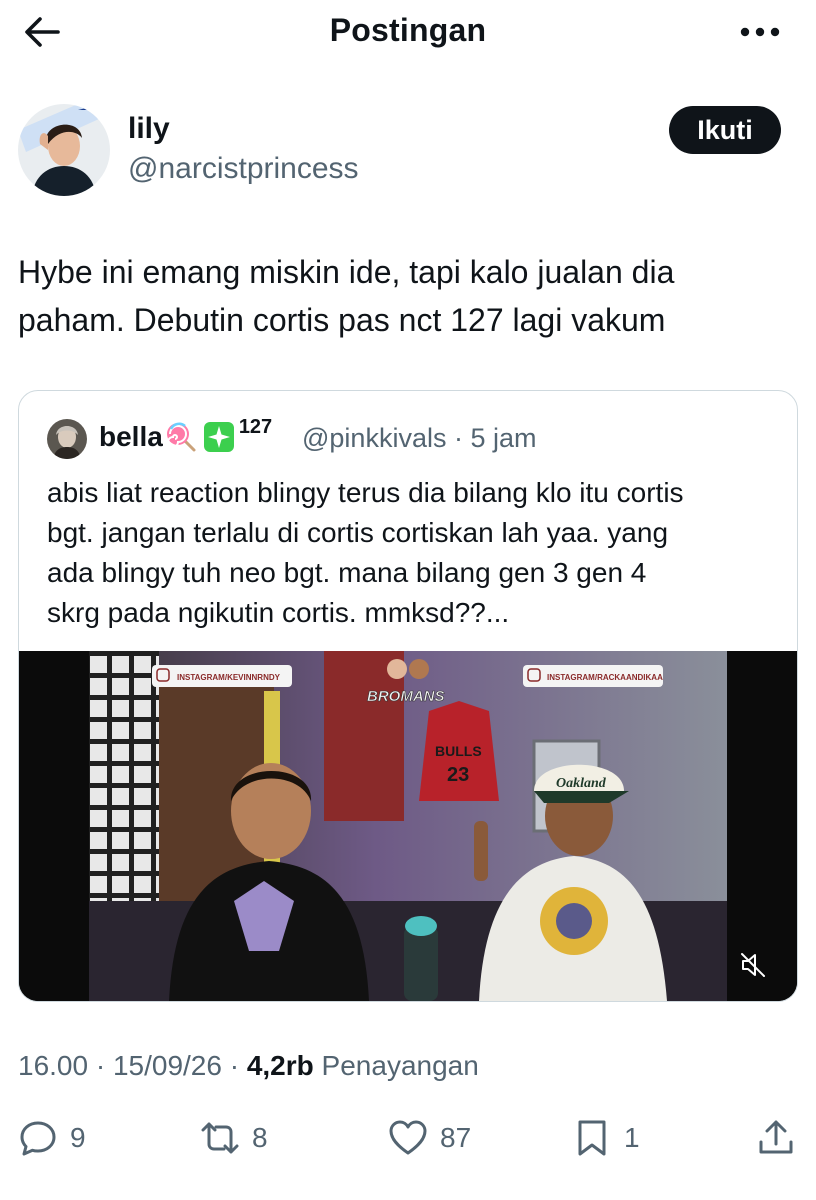 The image size is (816, 1200). Describe the element at coordinates (429, 1138) in the screenshot. I see `like-button: 87` at that location.